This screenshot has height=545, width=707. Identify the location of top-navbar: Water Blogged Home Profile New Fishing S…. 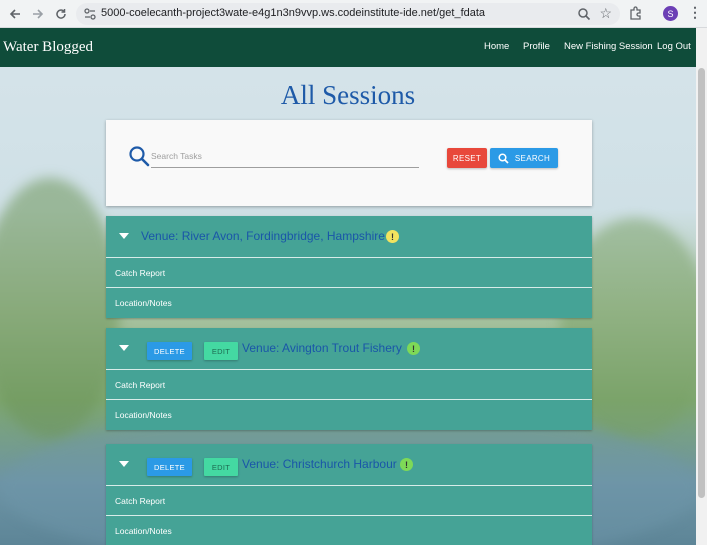
(348, 47).